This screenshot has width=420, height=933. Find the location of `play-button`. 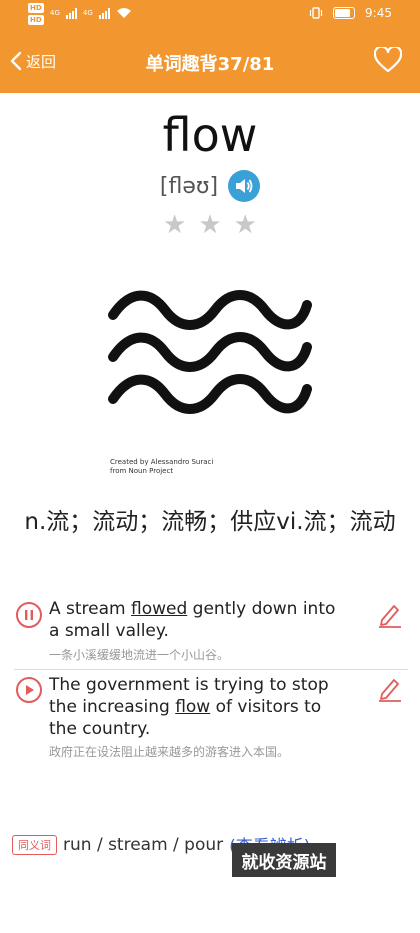

play-button is located at coordinates (29, 690).